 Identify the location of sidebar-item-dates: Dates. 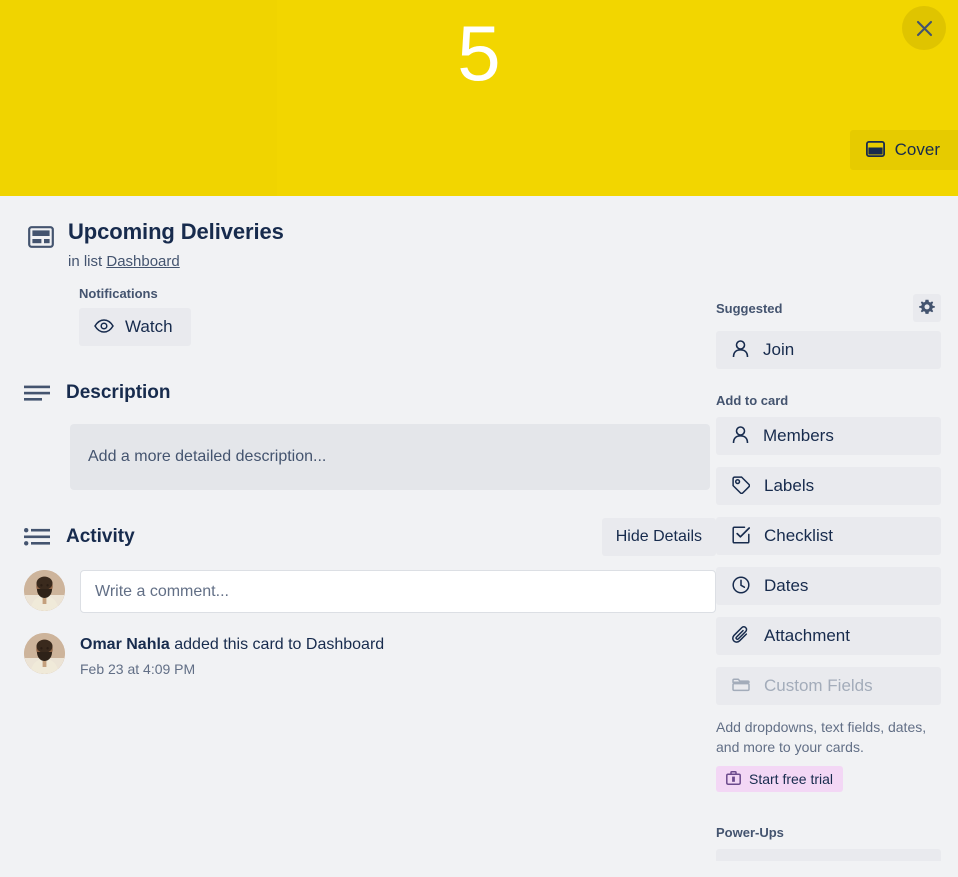
(828, 586).